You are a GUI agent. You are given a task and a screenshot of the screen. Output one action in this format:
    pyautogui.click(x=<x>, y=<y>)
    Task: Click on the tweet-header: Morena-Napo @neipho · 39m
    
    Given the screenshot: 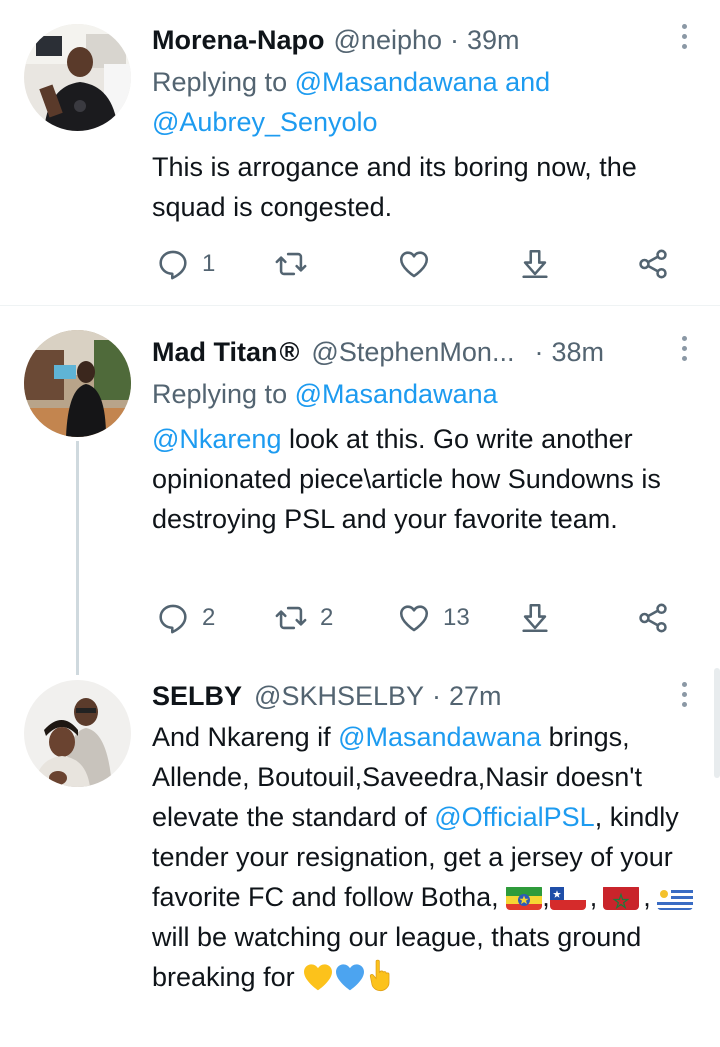 What is the action you would take?
    pyautogui.click(x=336, y=40)
    